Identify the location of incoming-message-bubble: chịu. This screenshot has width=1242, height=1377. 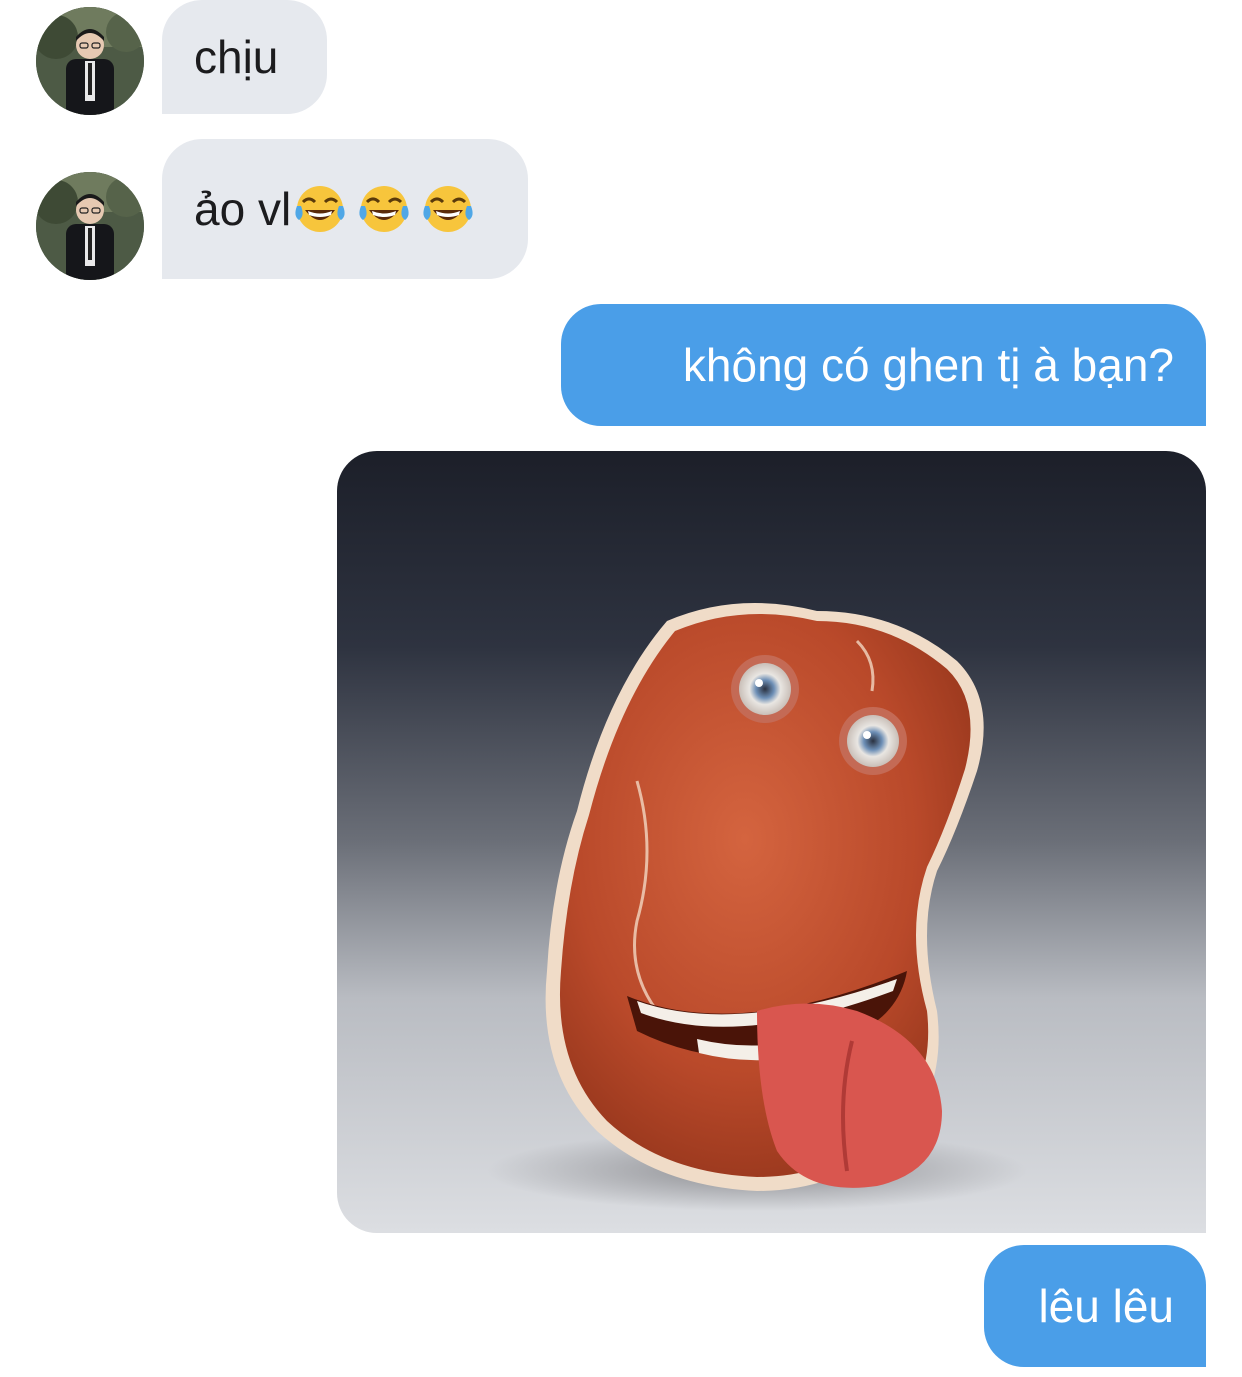
(244, 57).